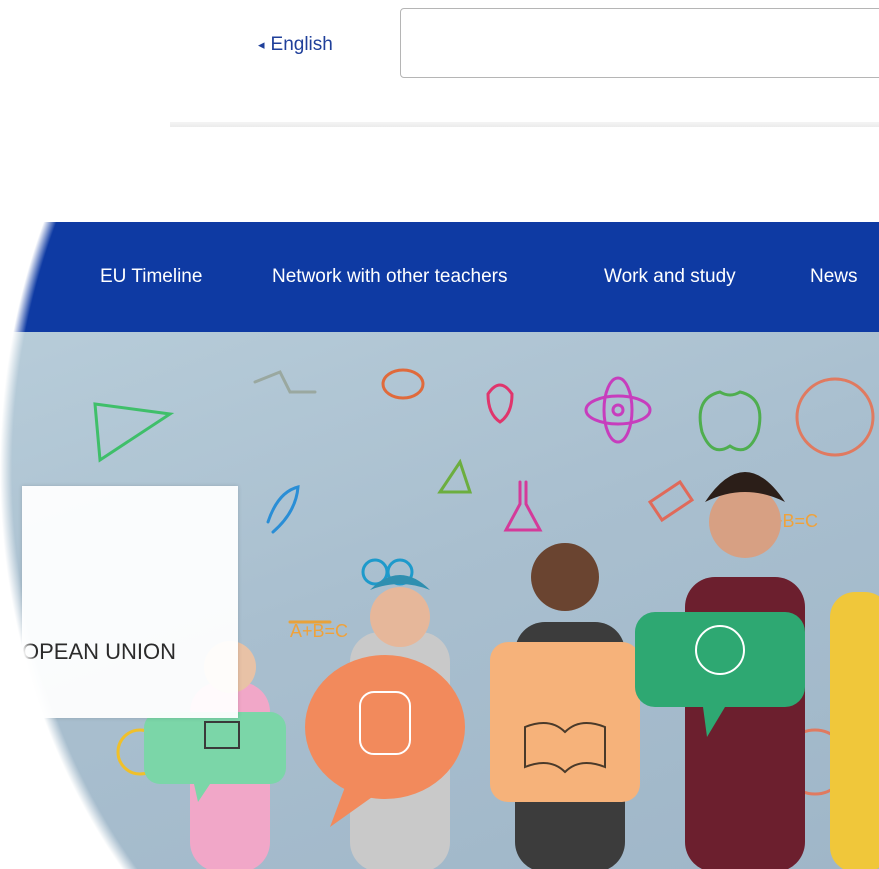  What do you see at coordinates (671, 501) in the screenshot?
I see `microscope-doodle` at bounding box center [671, 501].